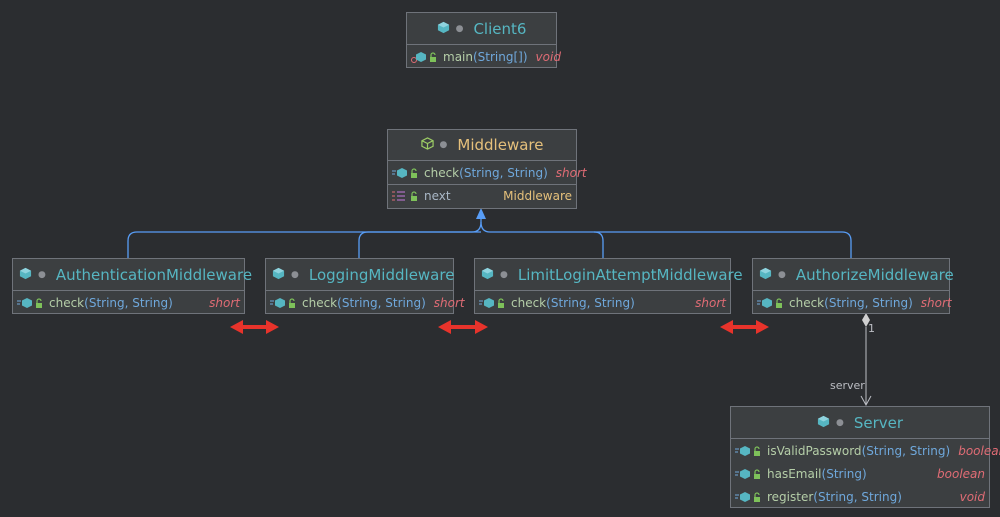 The height and width of the screenshot is (517, 1000). What do you see at coordinates (482, 195) in the screenshot?
I see `field-row: next Middleware` at bounding box center [482, 195].